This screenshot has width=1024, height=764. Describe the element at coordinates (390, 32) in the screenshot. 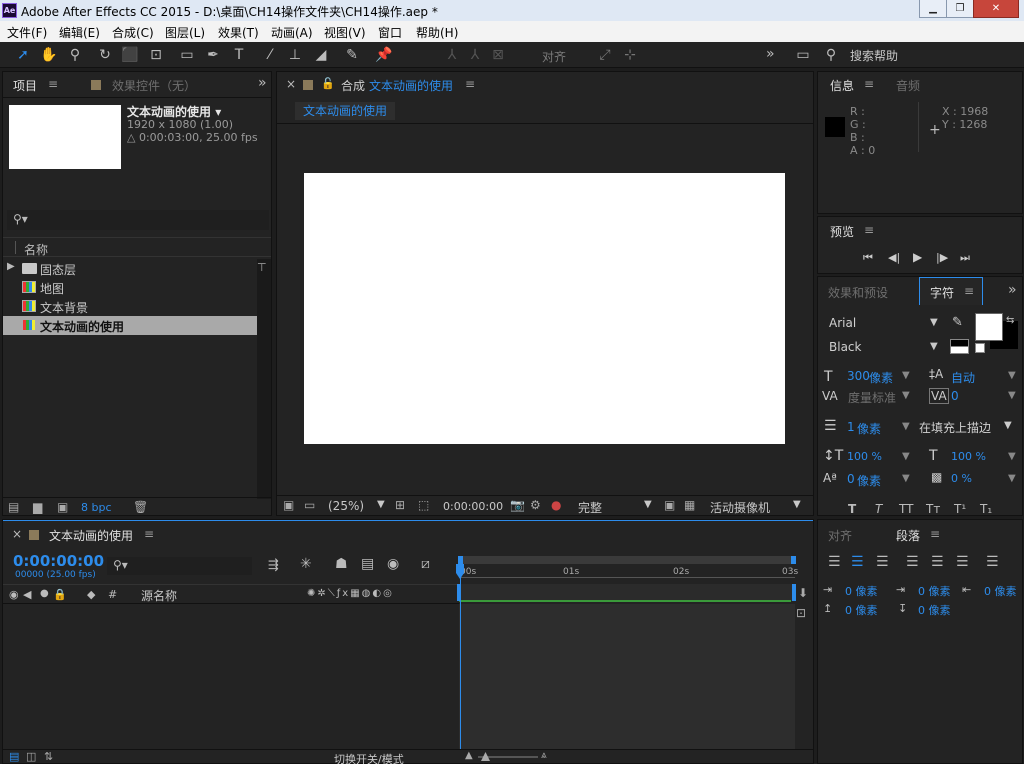

I see `menu-window: 窗口` at that location.